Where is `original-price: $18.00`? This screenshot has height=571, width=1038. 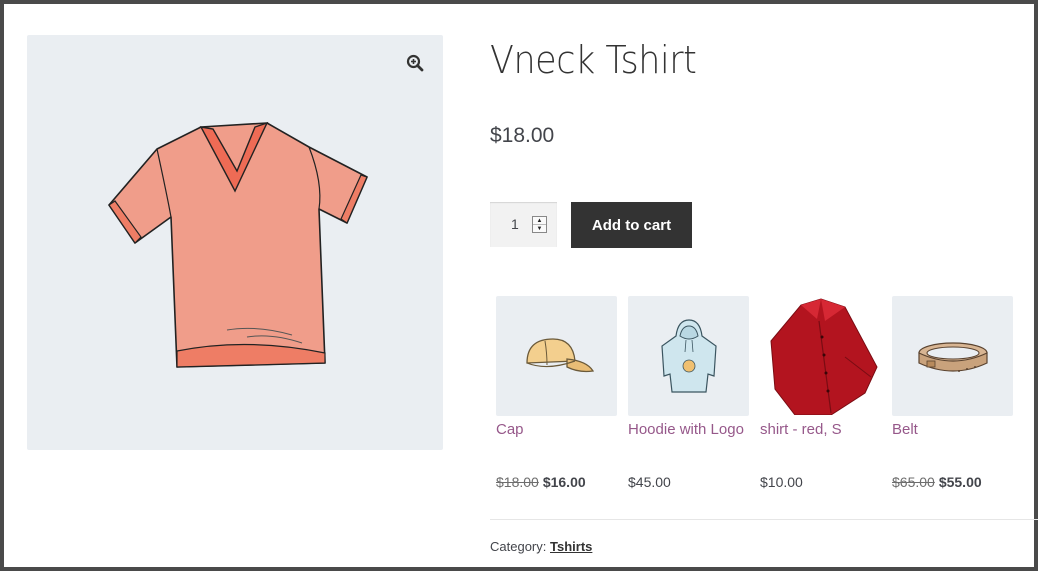
original-price: $18.00 is located at coordinates (517, 482).